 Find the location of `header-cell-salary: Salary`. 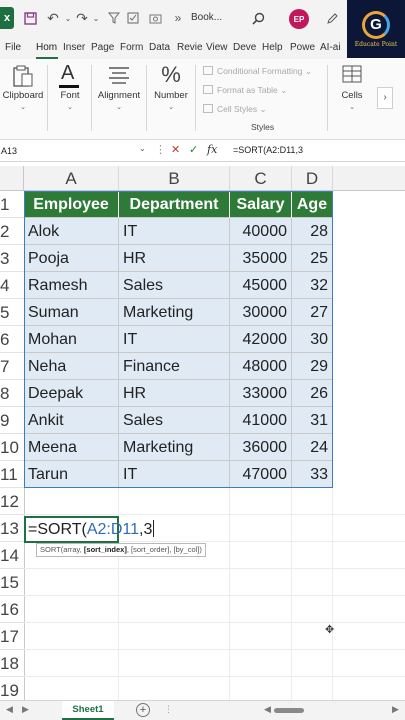

header-cell-salary: Salary is located at coordinates (261, 204).